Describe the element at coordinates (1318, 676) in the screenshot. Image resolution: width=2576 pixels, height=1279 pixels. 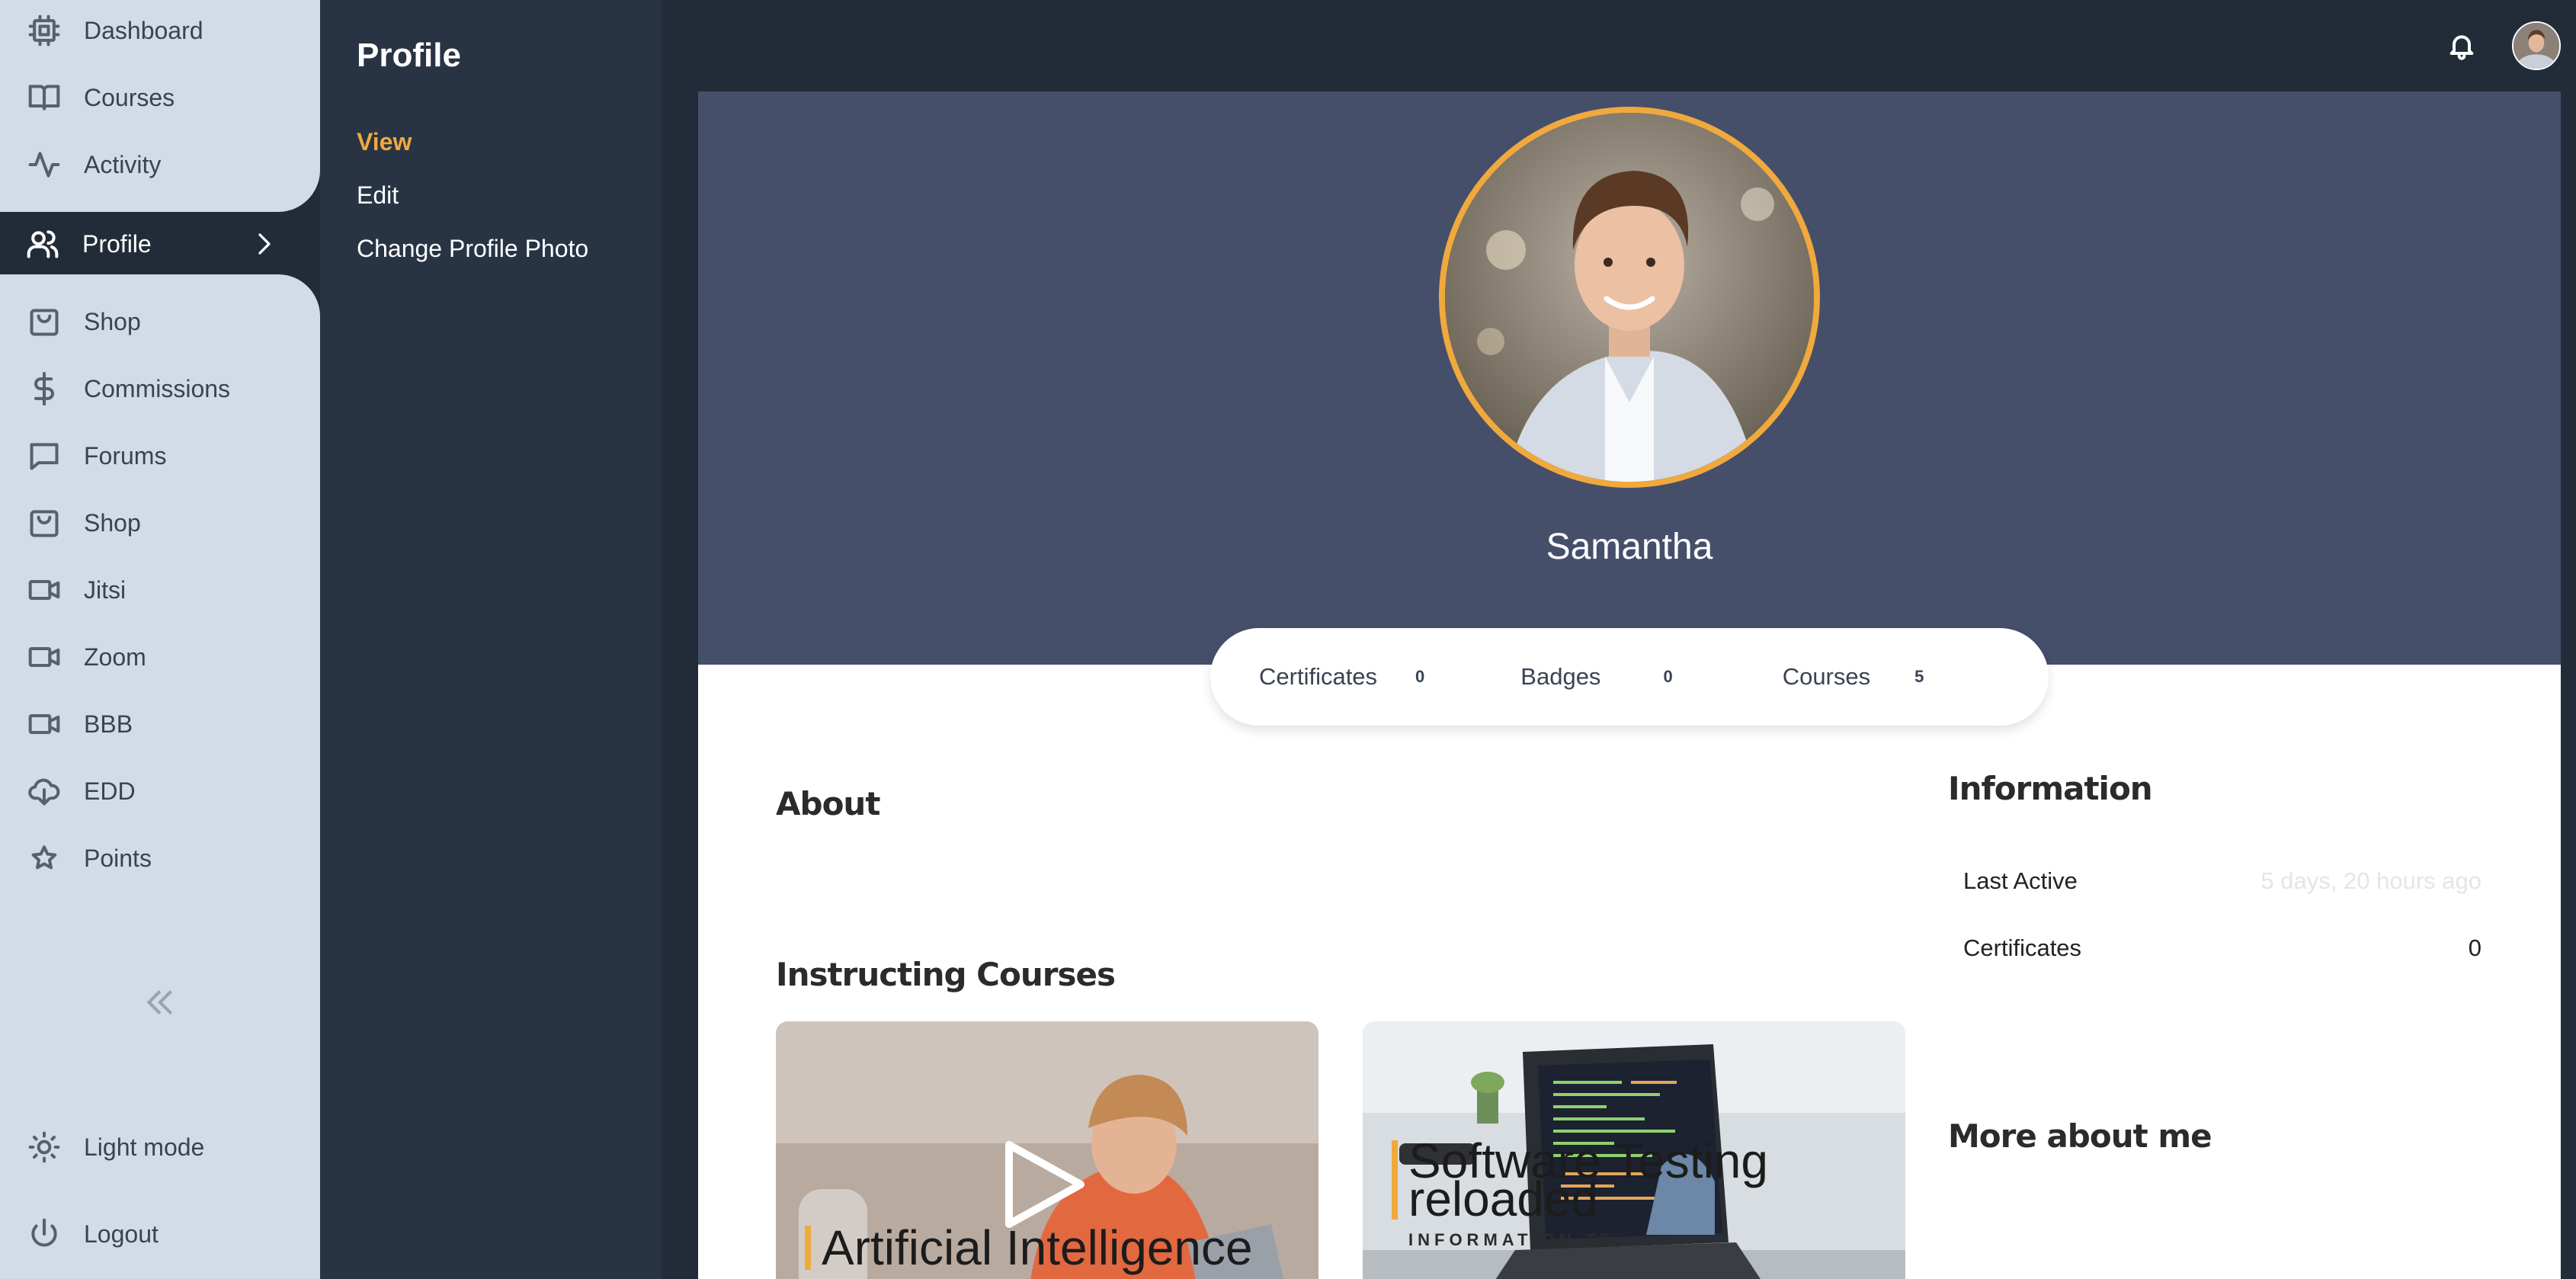
I see `stat-label: Certificates` at that location.